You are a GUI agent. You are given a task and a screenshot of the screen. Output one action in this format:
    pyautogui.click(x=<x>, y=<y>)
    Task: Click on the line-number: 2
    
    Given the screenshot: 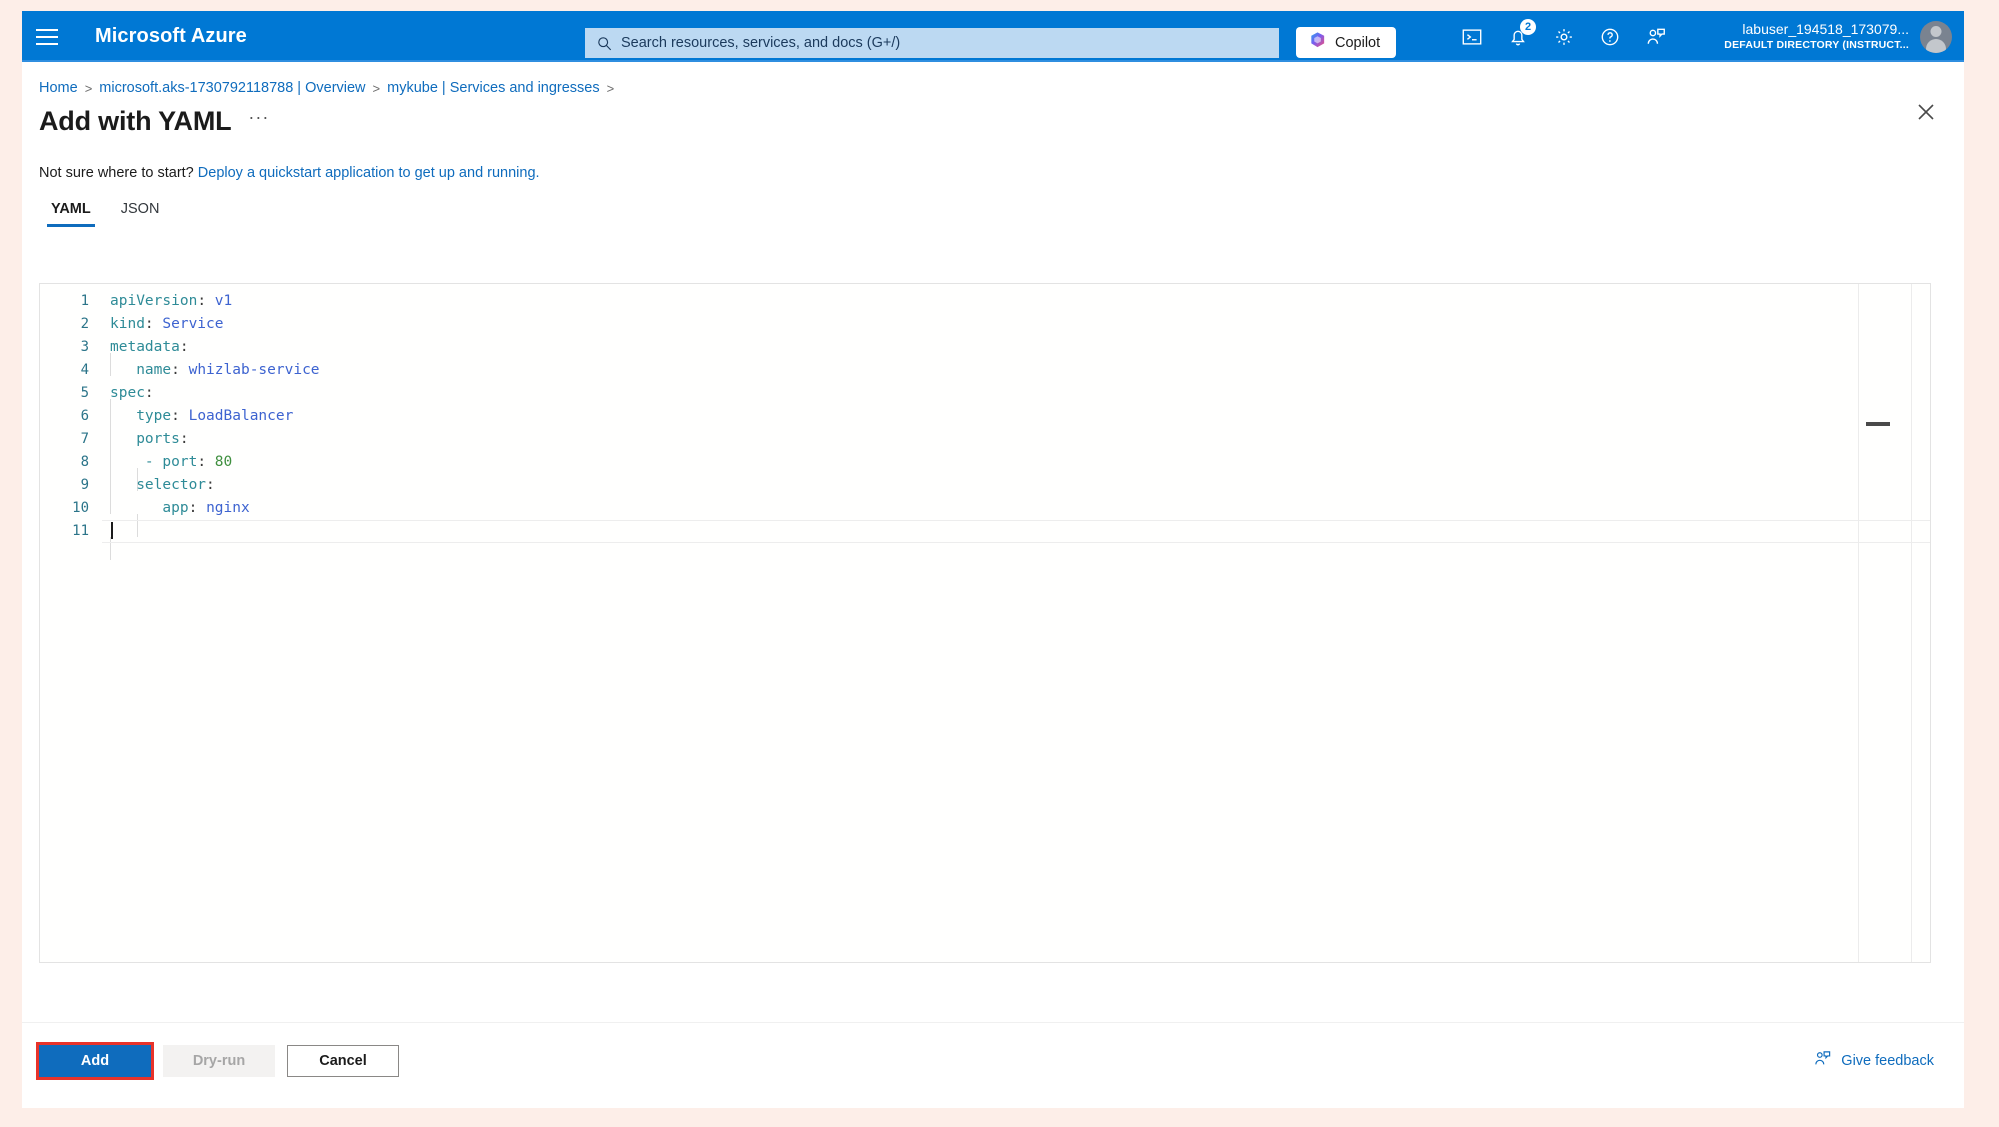 What is the action you would take?
    pyautogui.click(x=84, y=324)
    